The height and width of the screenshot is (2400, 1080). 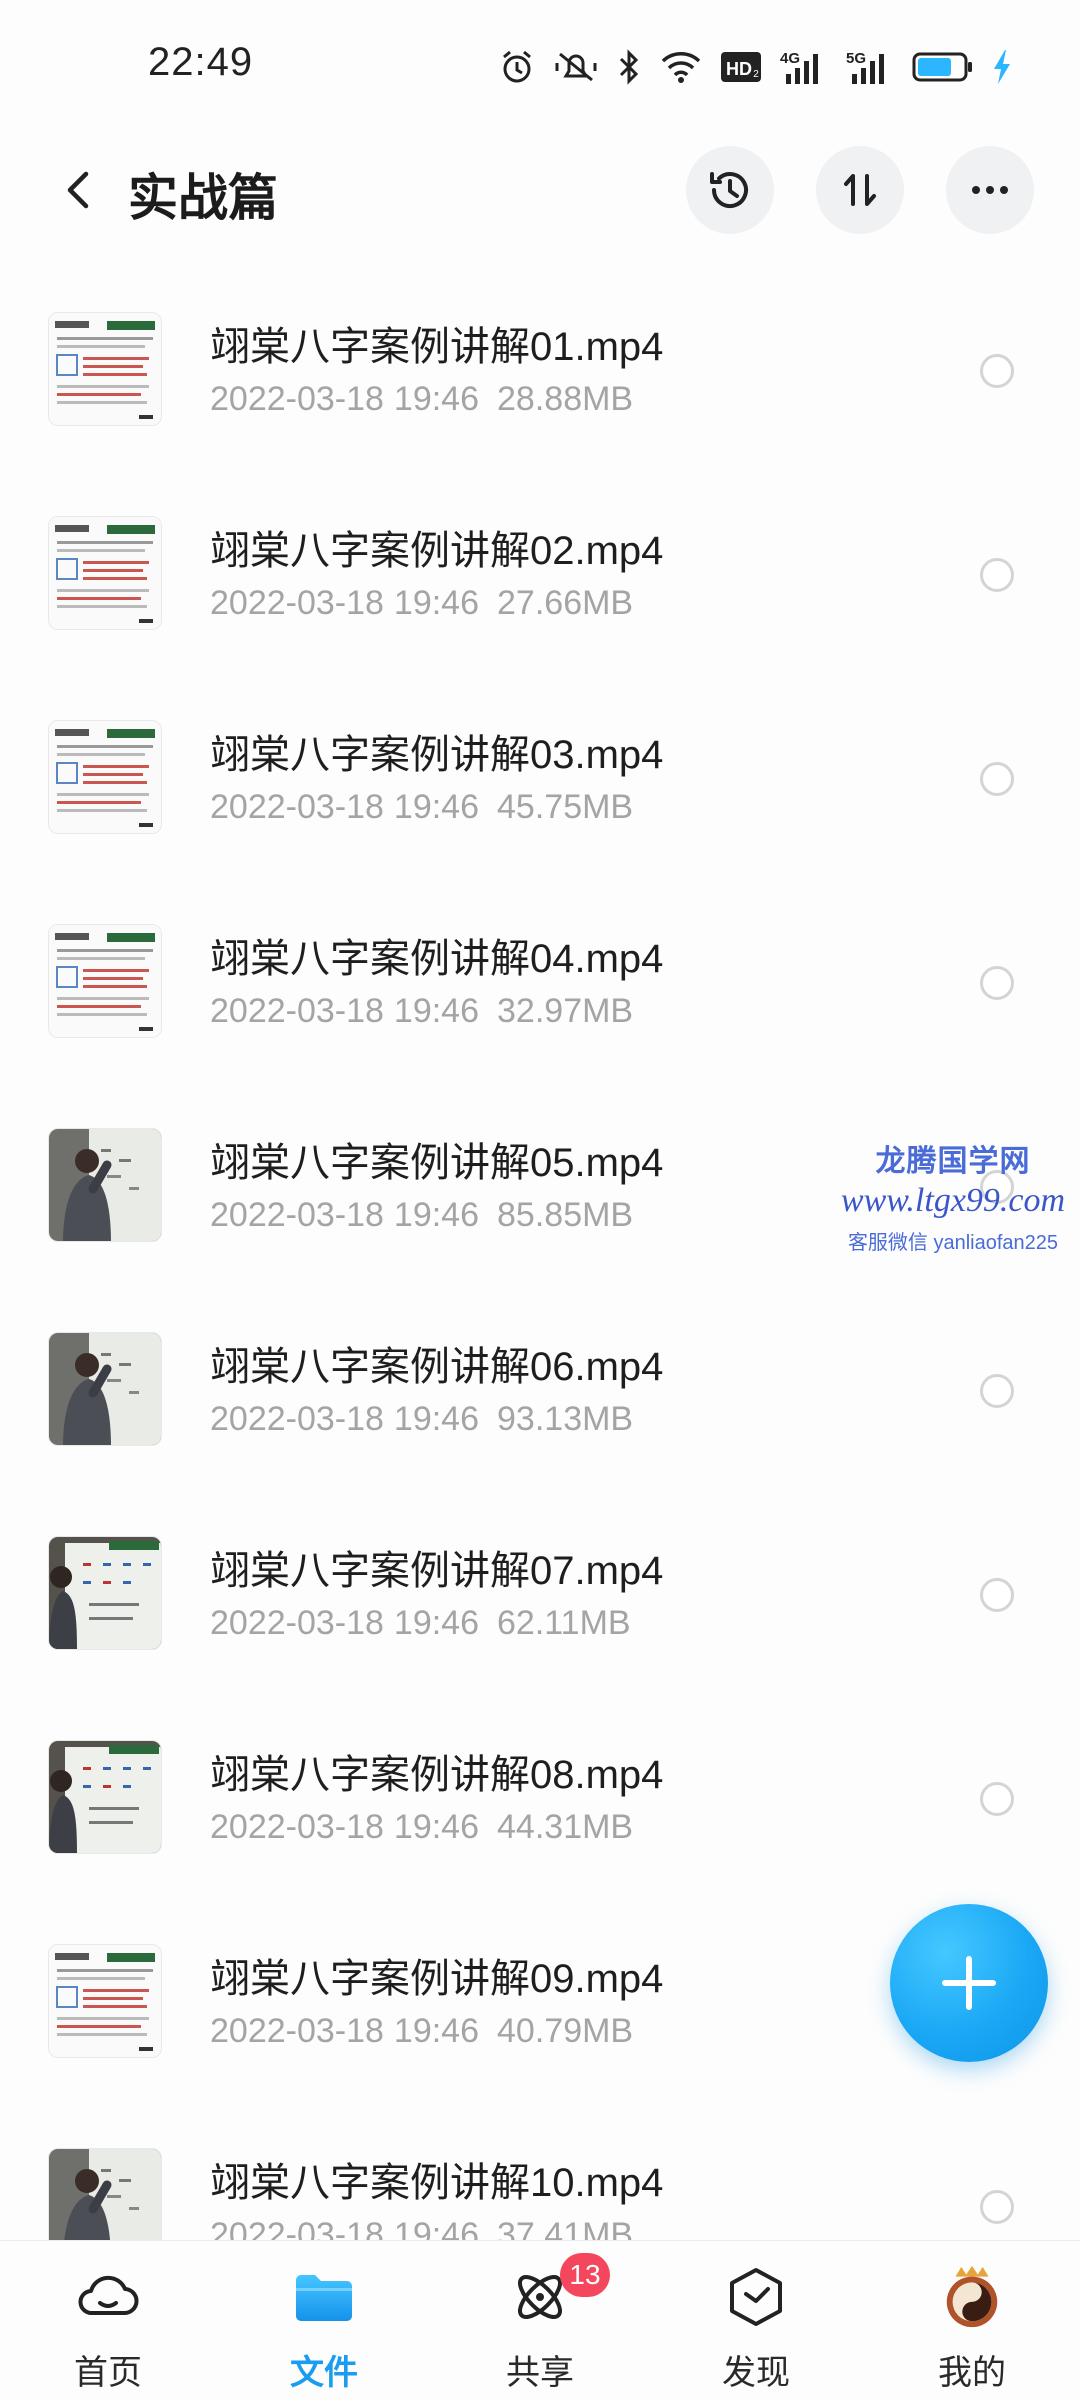 What do you see at coordinates (540, 1390) in the screenshot?
I see `file-row: 翊棠八字案例讲解06.mp4 2022-03-18 19:46 93.13MB` at bounding box center [540, 1390].